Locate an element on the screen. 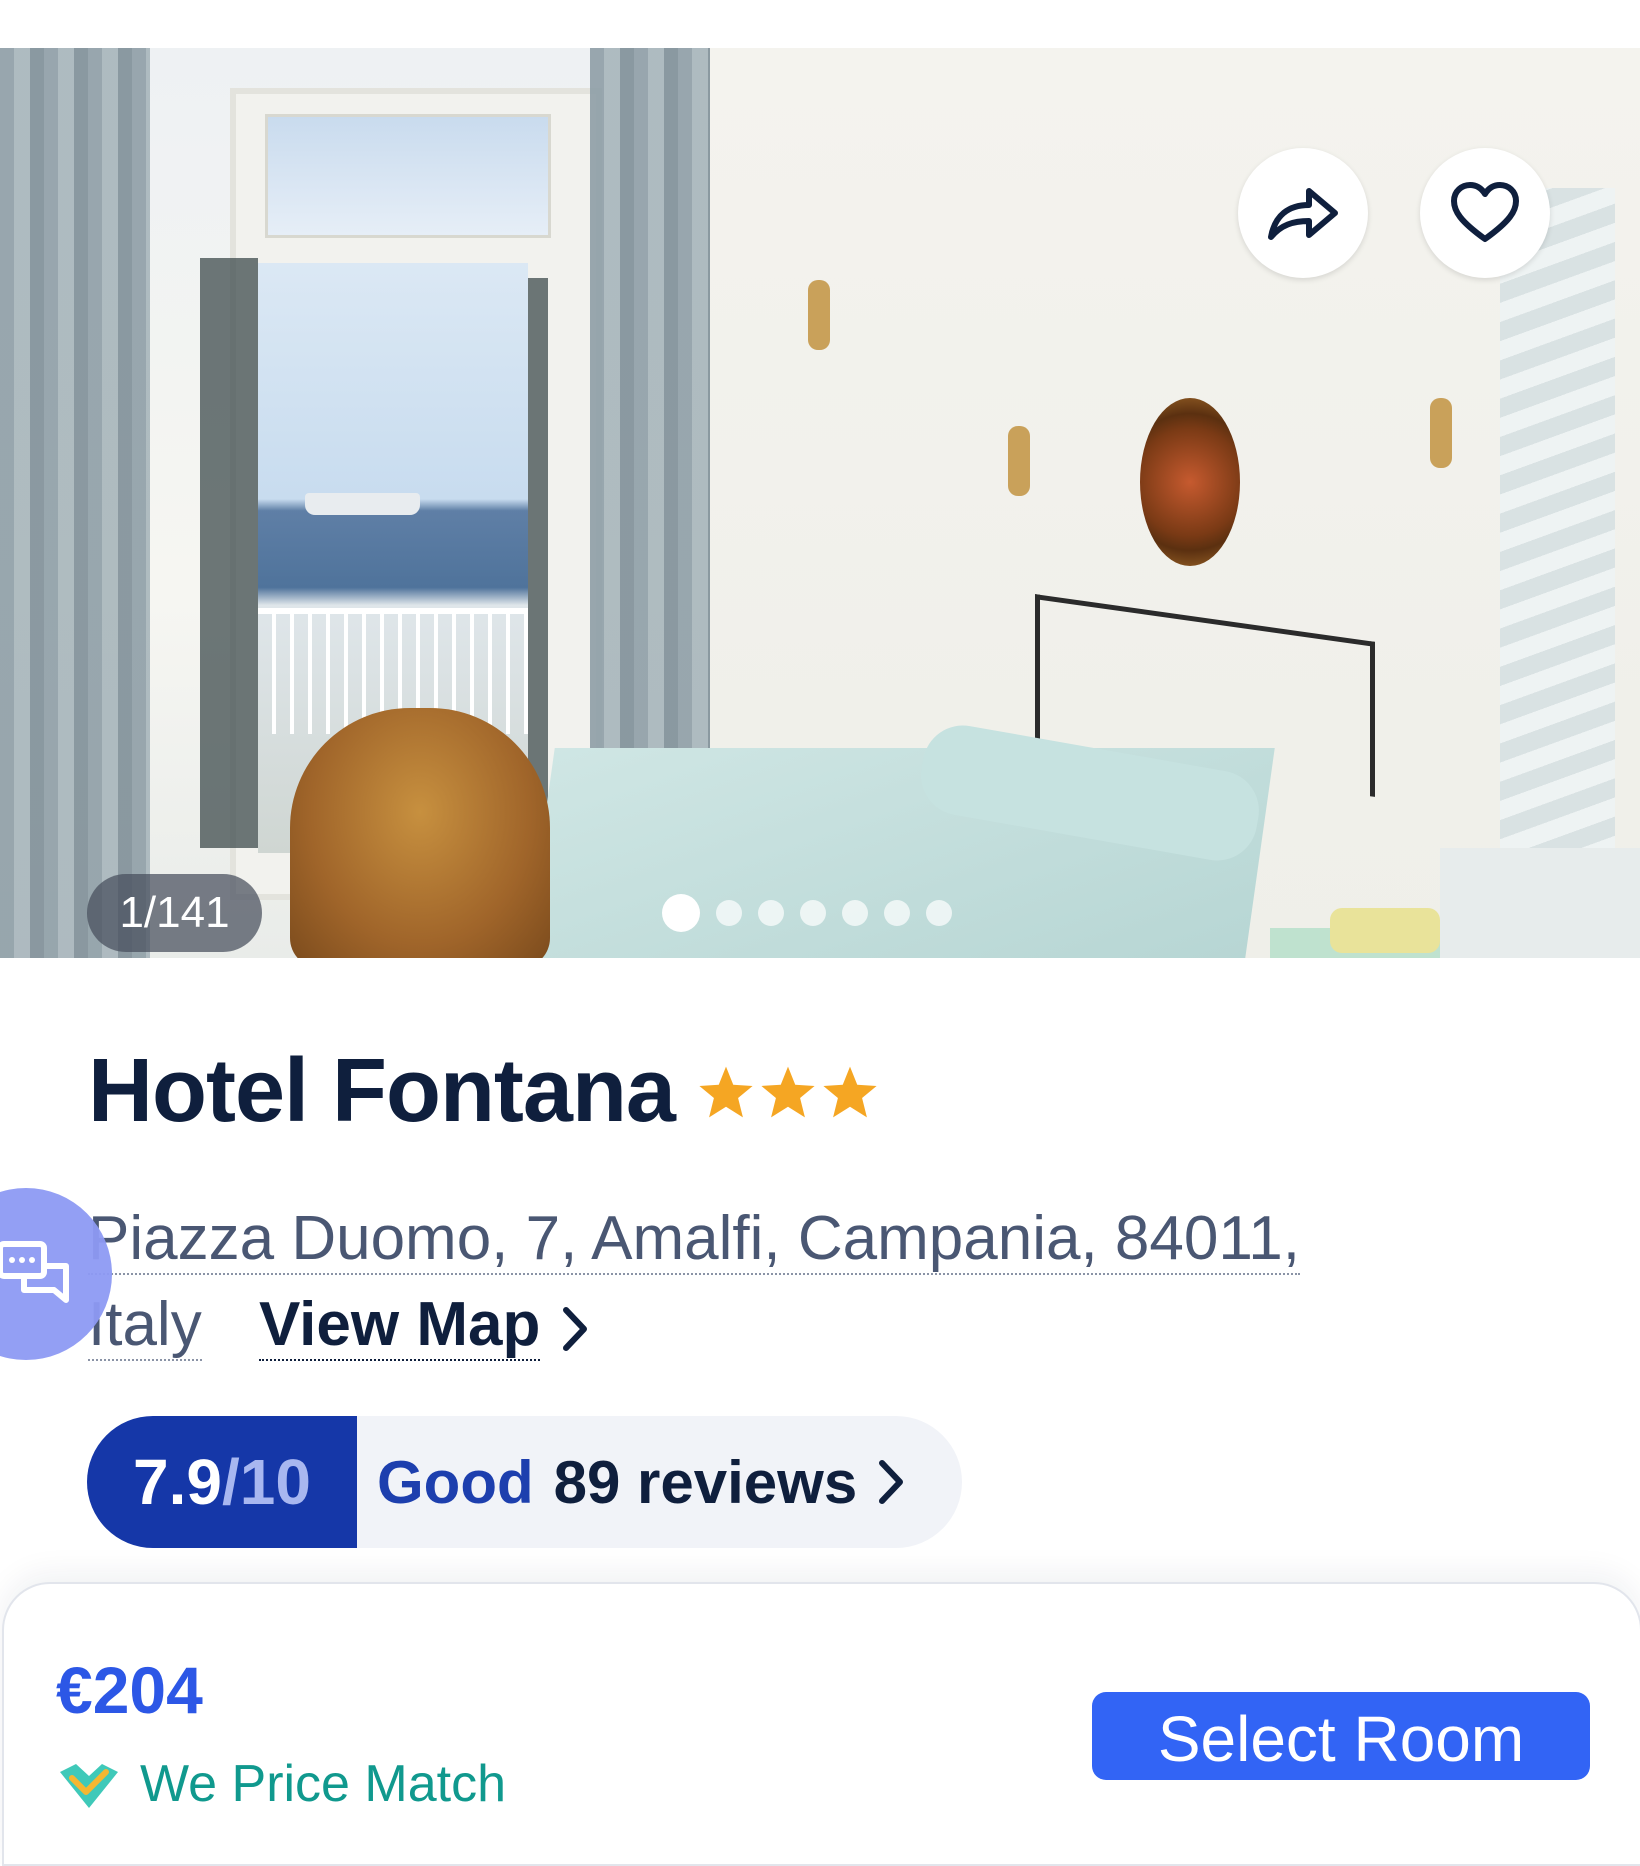 The image size is (1640, 1866). star-rating is located at coordinates (788, 1092).